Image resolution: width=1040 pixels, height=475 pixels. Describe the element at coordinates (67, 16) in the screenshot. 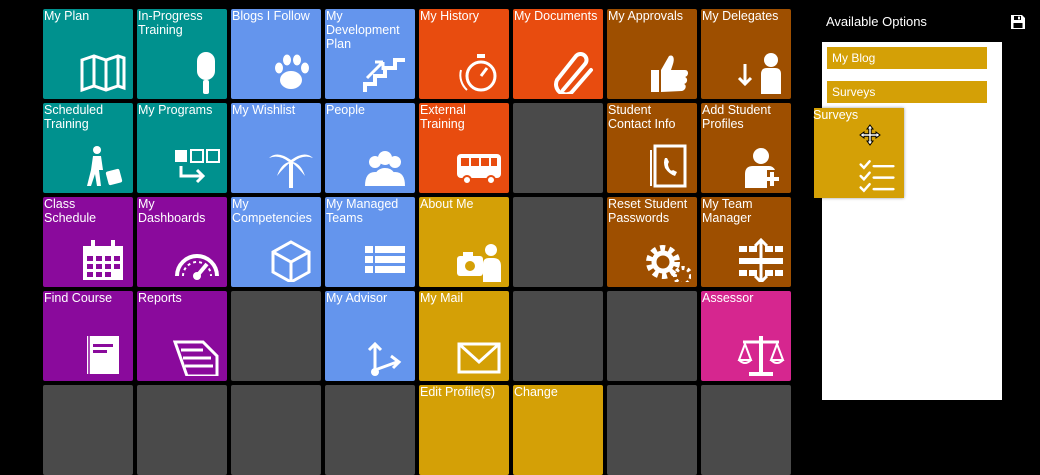

I see `tile-label: My Plan` at that location.